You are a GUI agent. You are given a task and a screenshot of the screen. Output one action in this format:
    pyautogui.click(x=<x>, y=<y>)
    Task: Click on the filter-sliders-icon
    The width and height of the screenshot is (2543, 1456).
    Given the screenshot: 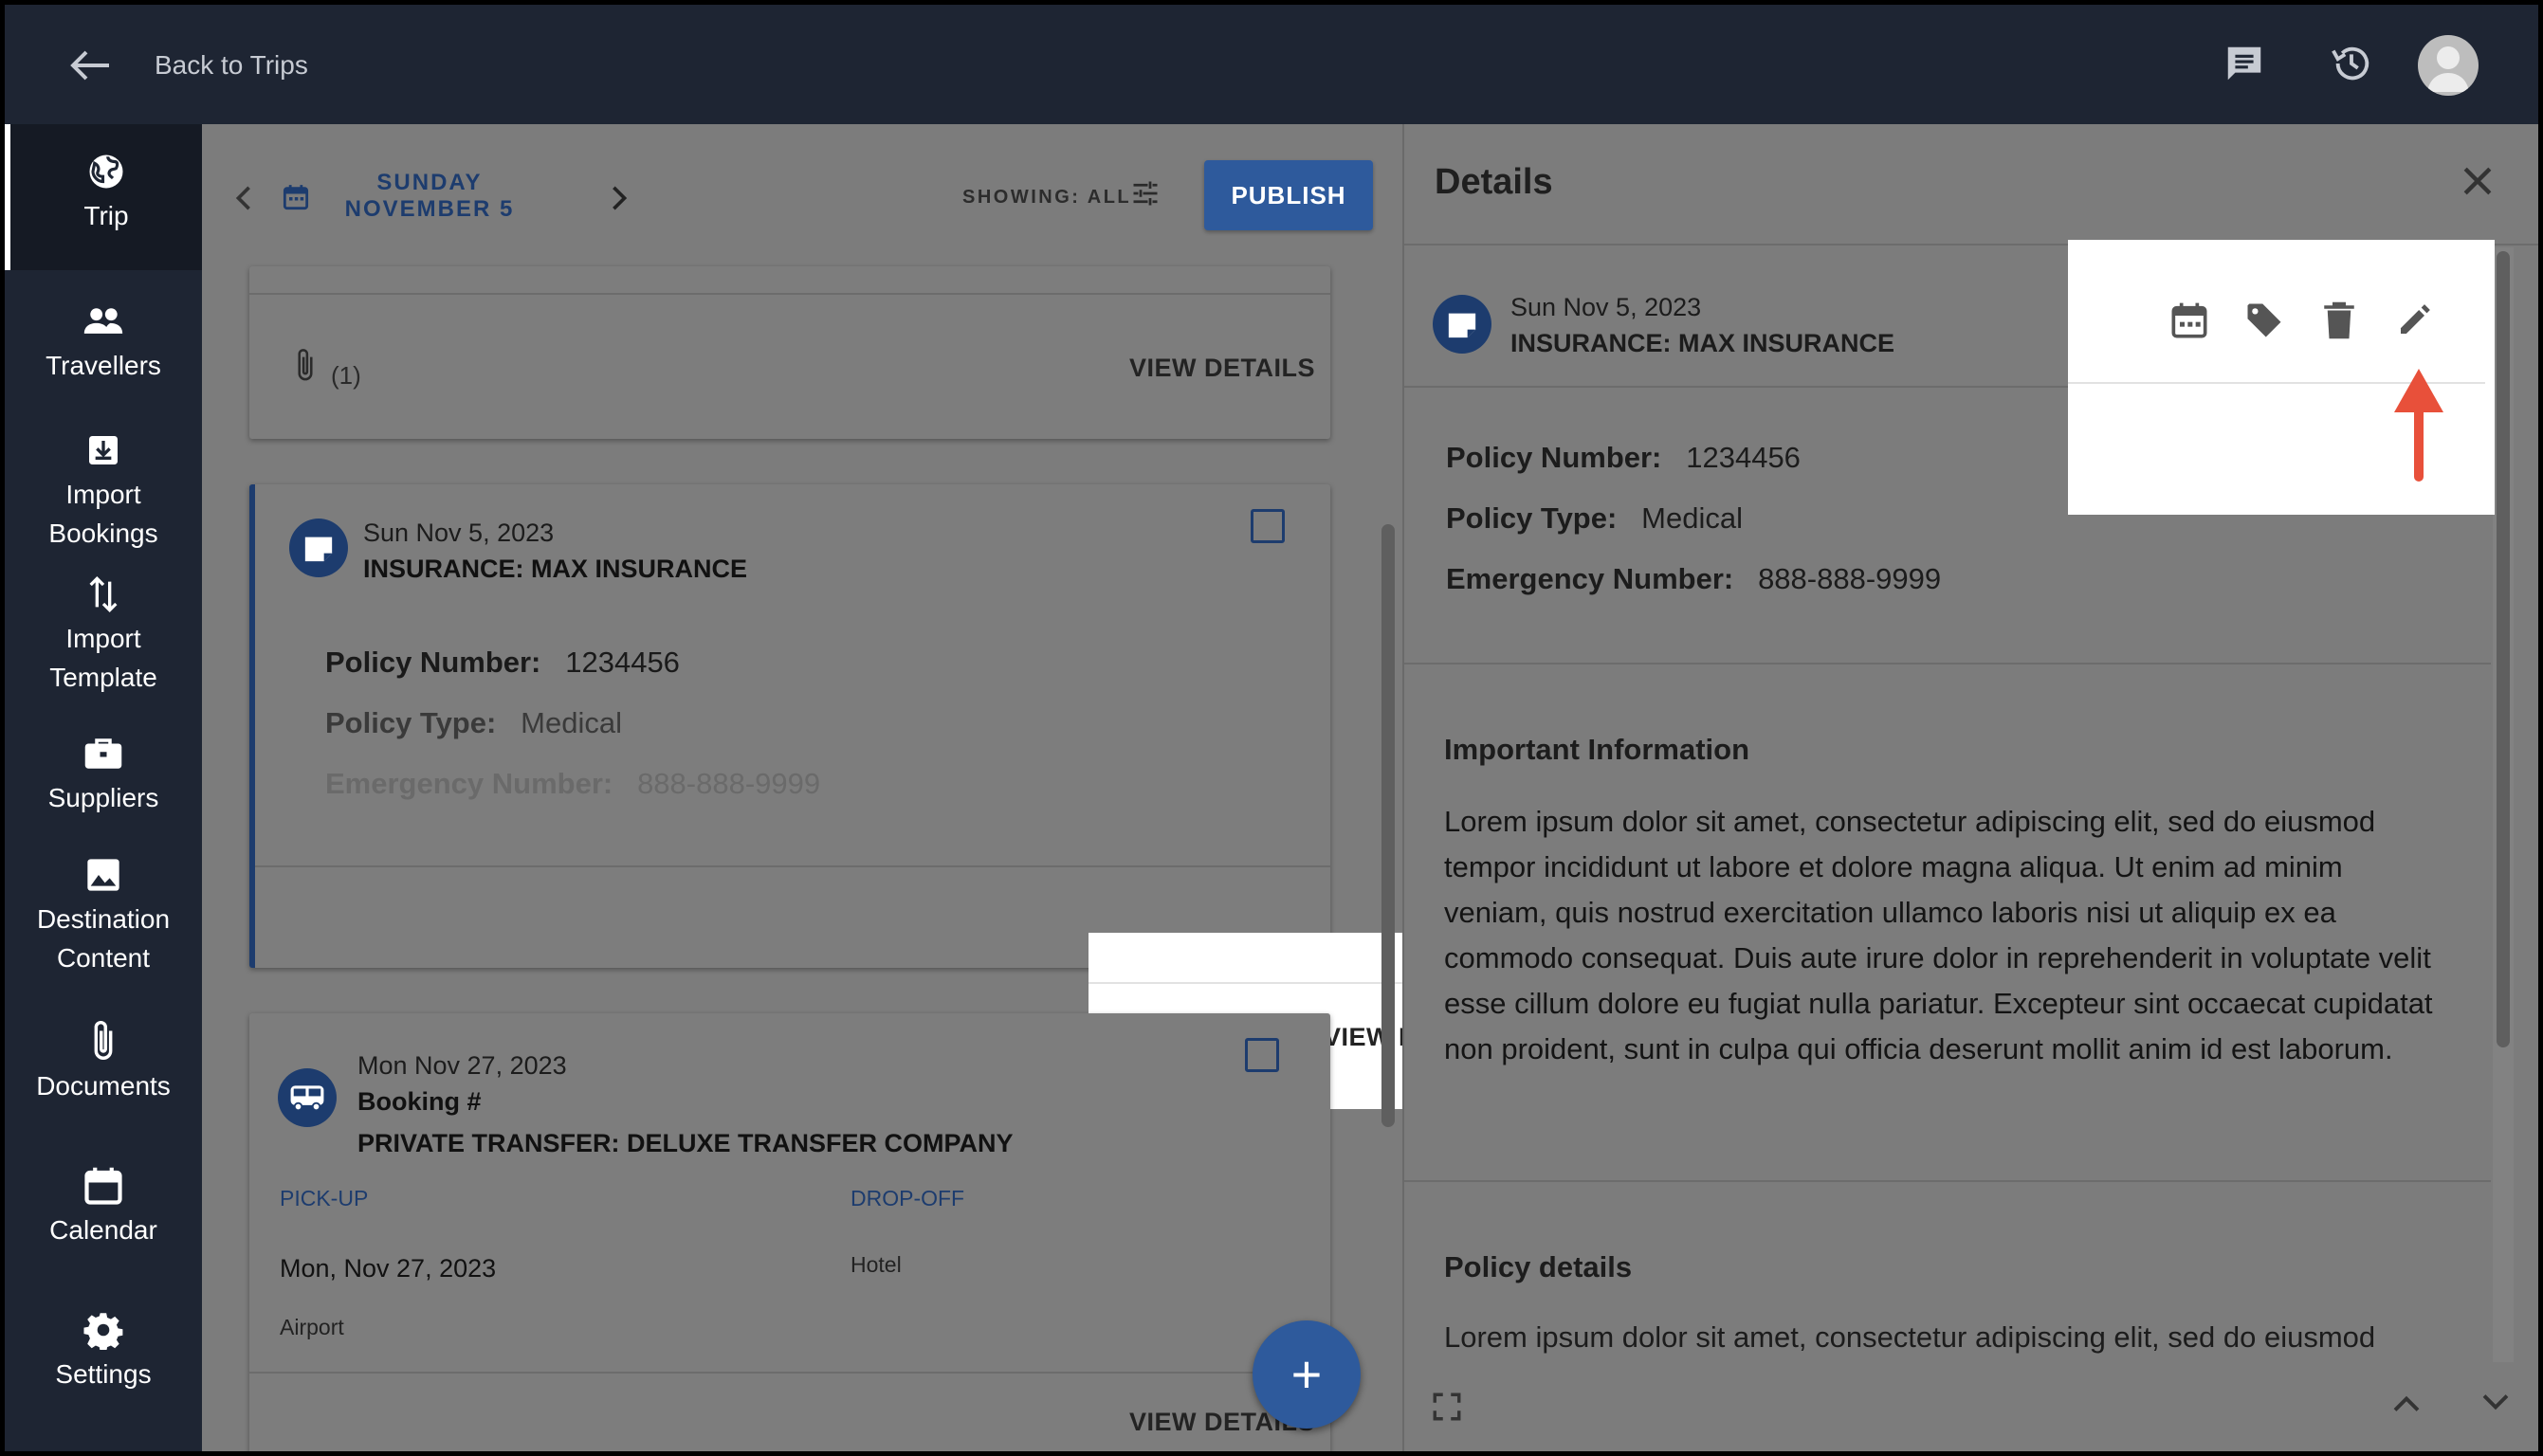 What is the action you would take?
    pyautogui.click(x=1148, y=196)
    